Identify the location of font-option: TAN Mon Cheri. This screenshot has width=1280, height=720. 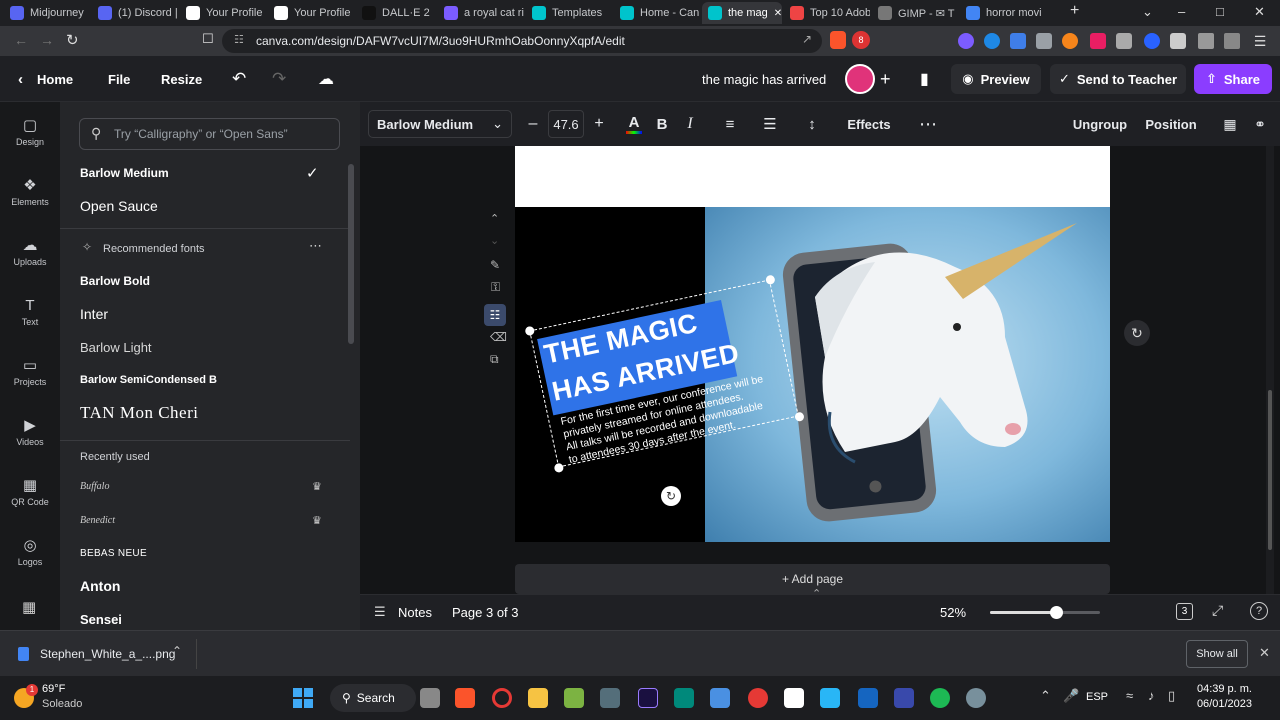
(205, 413).